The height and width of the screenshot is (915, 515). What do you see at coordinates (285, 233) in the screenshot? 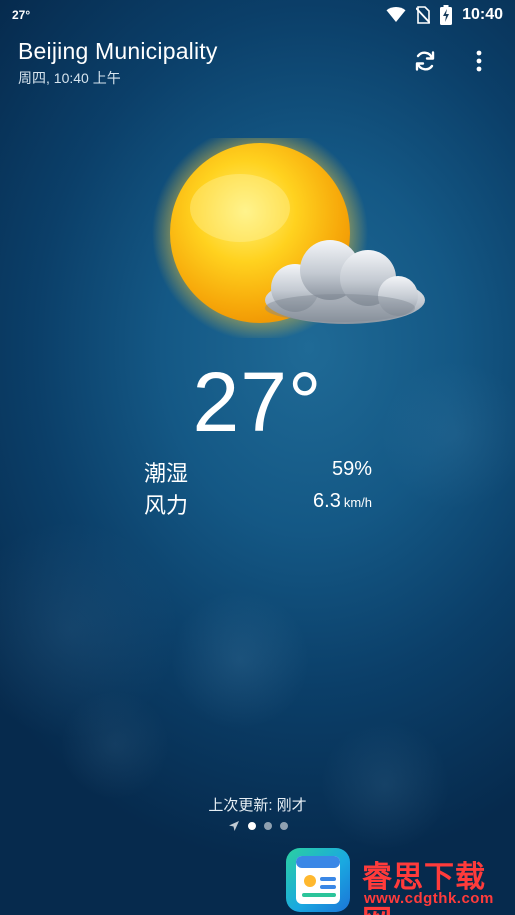
I see `partly-sunny-icon` at bounding box center [285, 233].